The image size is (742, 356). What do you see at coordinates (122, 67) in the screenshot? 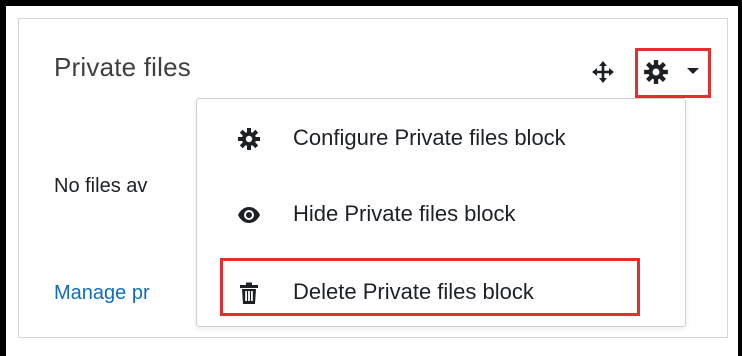
I see `block-title: Private files` at bounding box center [122, 67].